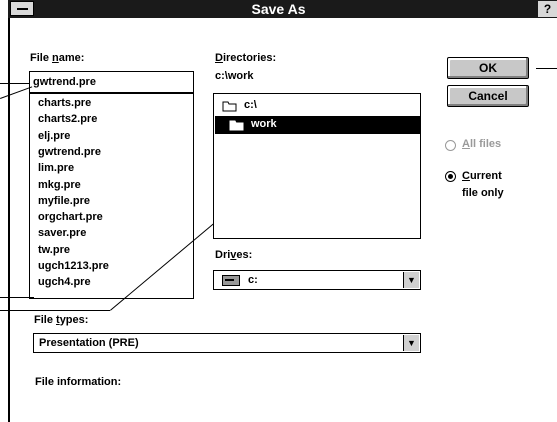  Describe the element at coordinates (69, 152) in the screenshot. I see `file-list-item: gwtrend.pre` at that location.